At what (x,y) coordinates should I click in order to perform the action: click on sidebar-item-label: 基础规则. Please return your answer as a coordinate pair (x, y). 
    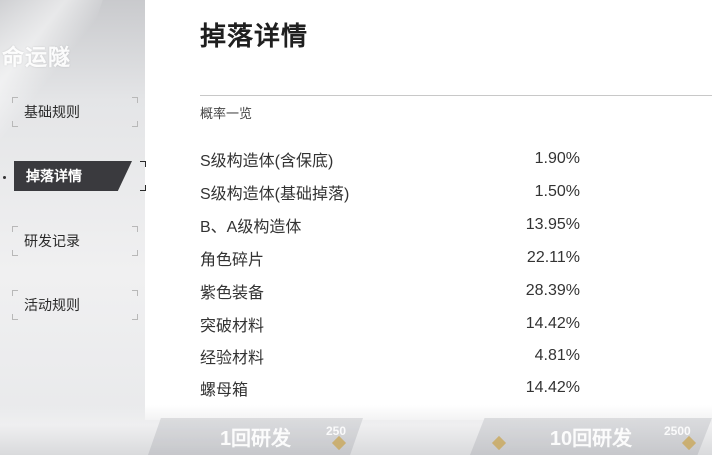
    Looking at the image, I should click on (52, 112).